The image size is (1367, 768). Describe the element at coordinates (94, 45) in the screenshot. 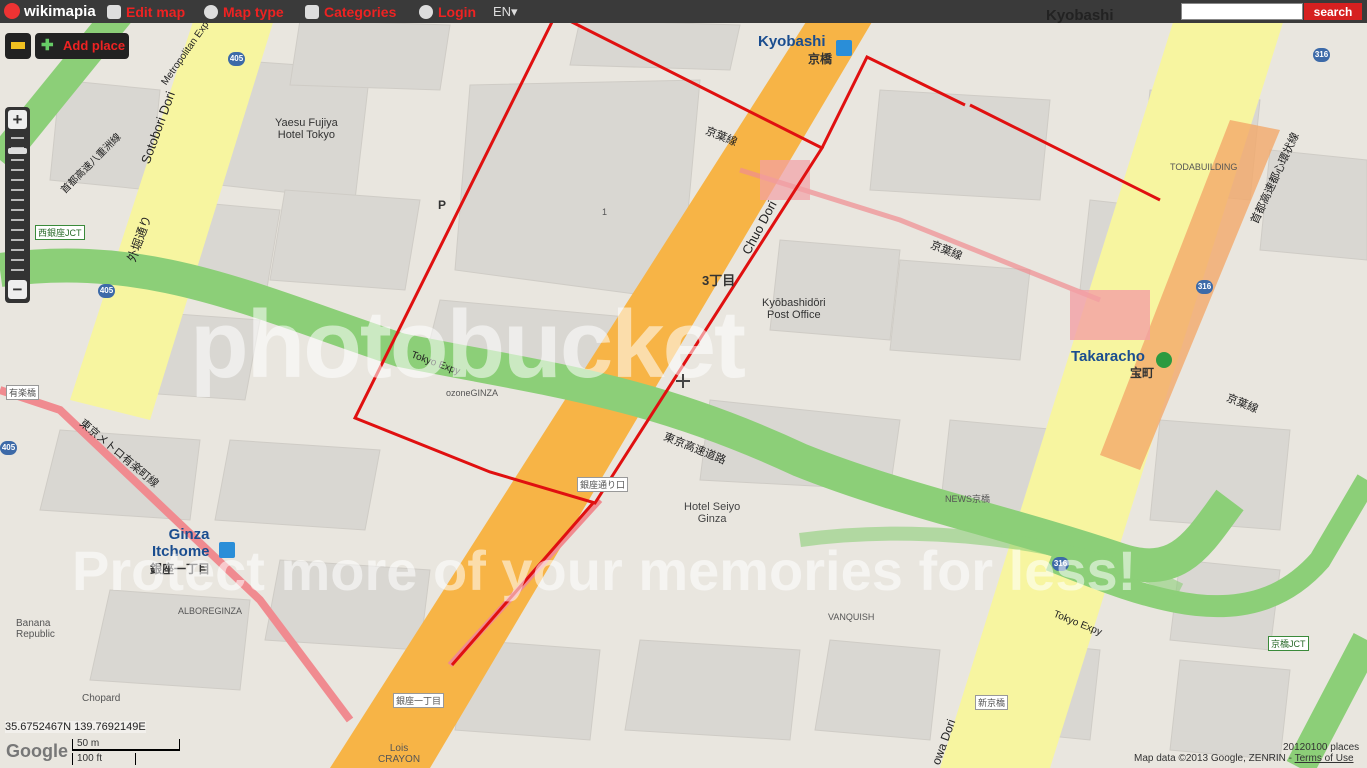

I see `add-place-label: Add place` at that location.